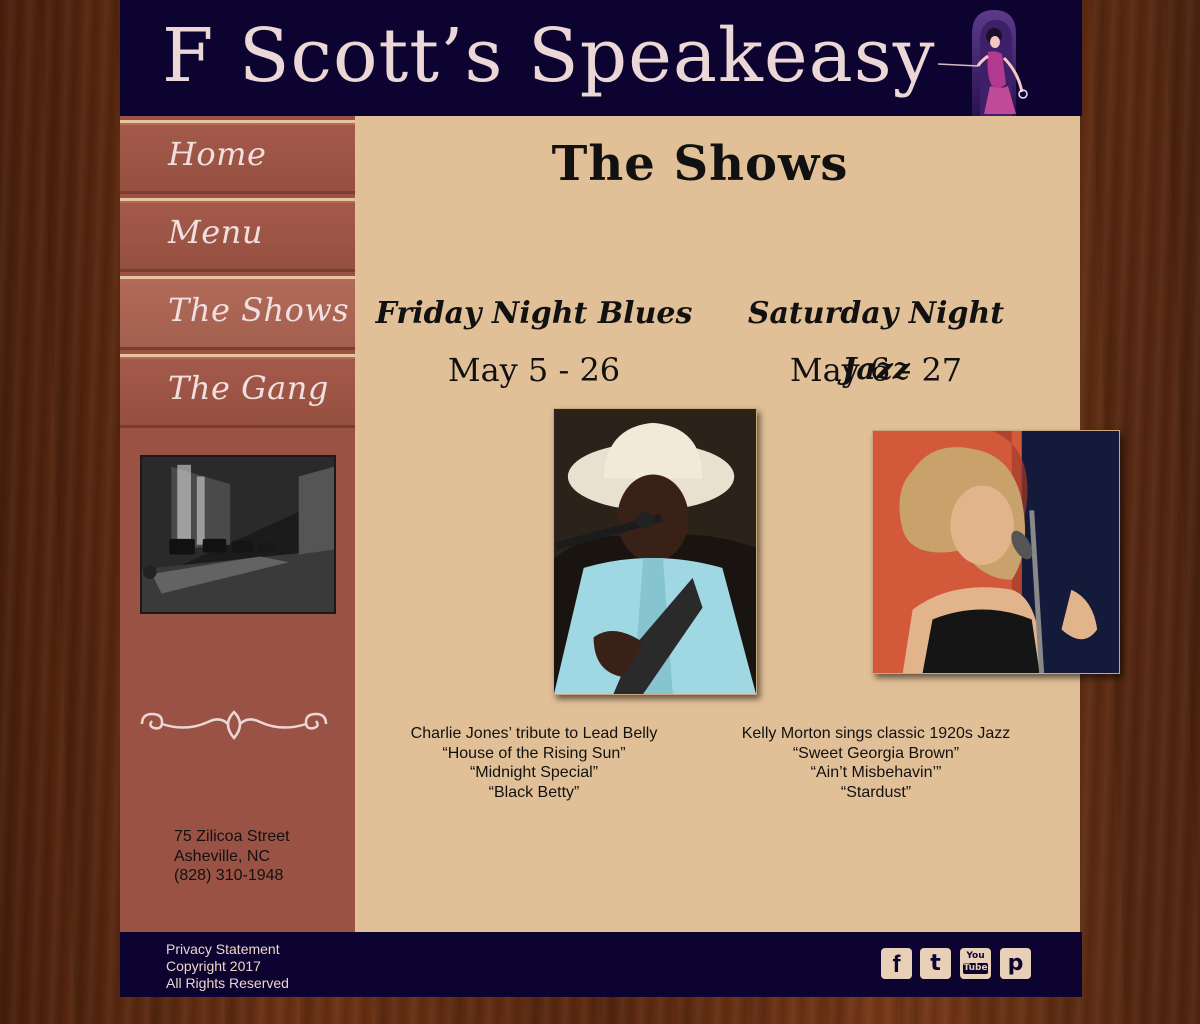 The width and height of the screenshot is (1200, 1024). I want to click on nav-menu-label: Menu, so click(215, 232).